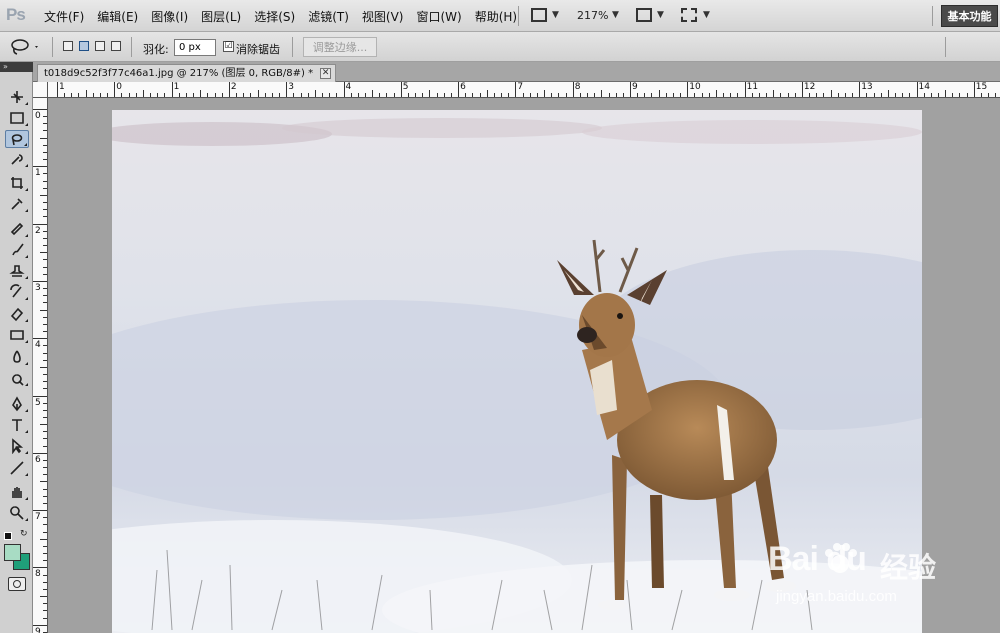 The height and width of the screenshot is (633, 1000). I want to click on intersect-selection-icon, so click(116, 46).